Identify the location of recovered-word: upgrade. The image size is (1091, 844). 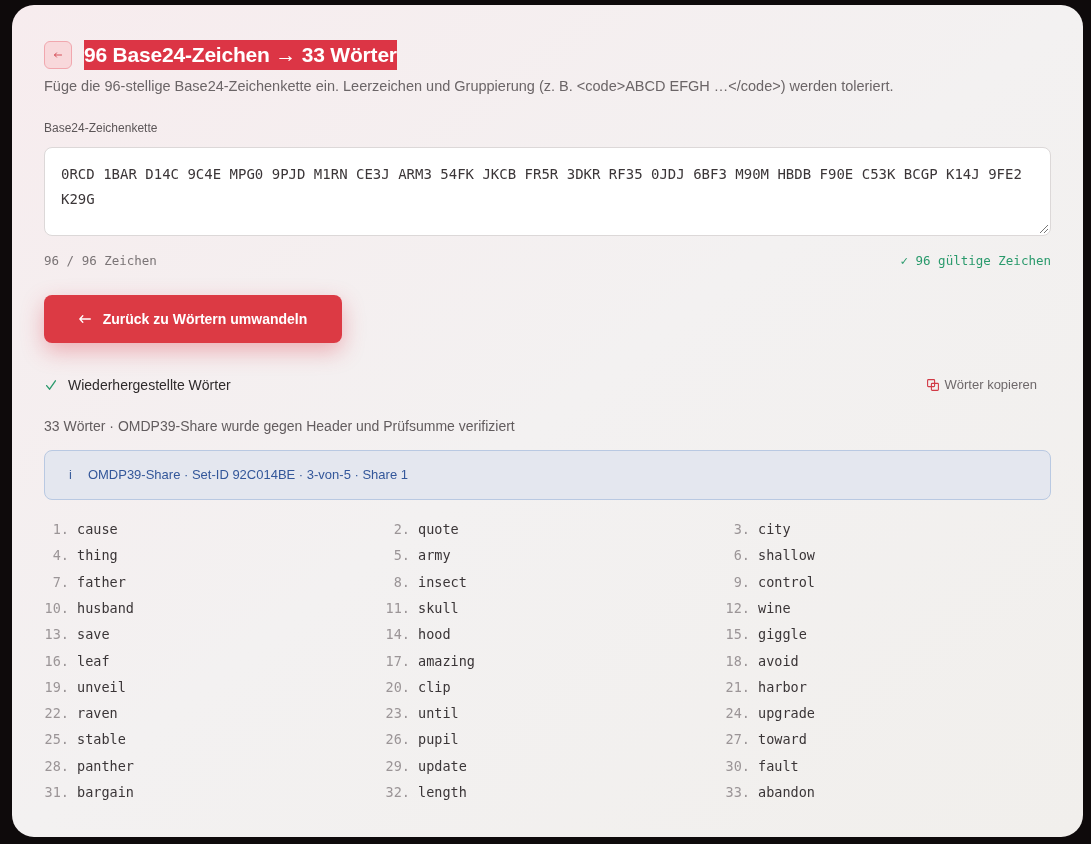
(786, 714).